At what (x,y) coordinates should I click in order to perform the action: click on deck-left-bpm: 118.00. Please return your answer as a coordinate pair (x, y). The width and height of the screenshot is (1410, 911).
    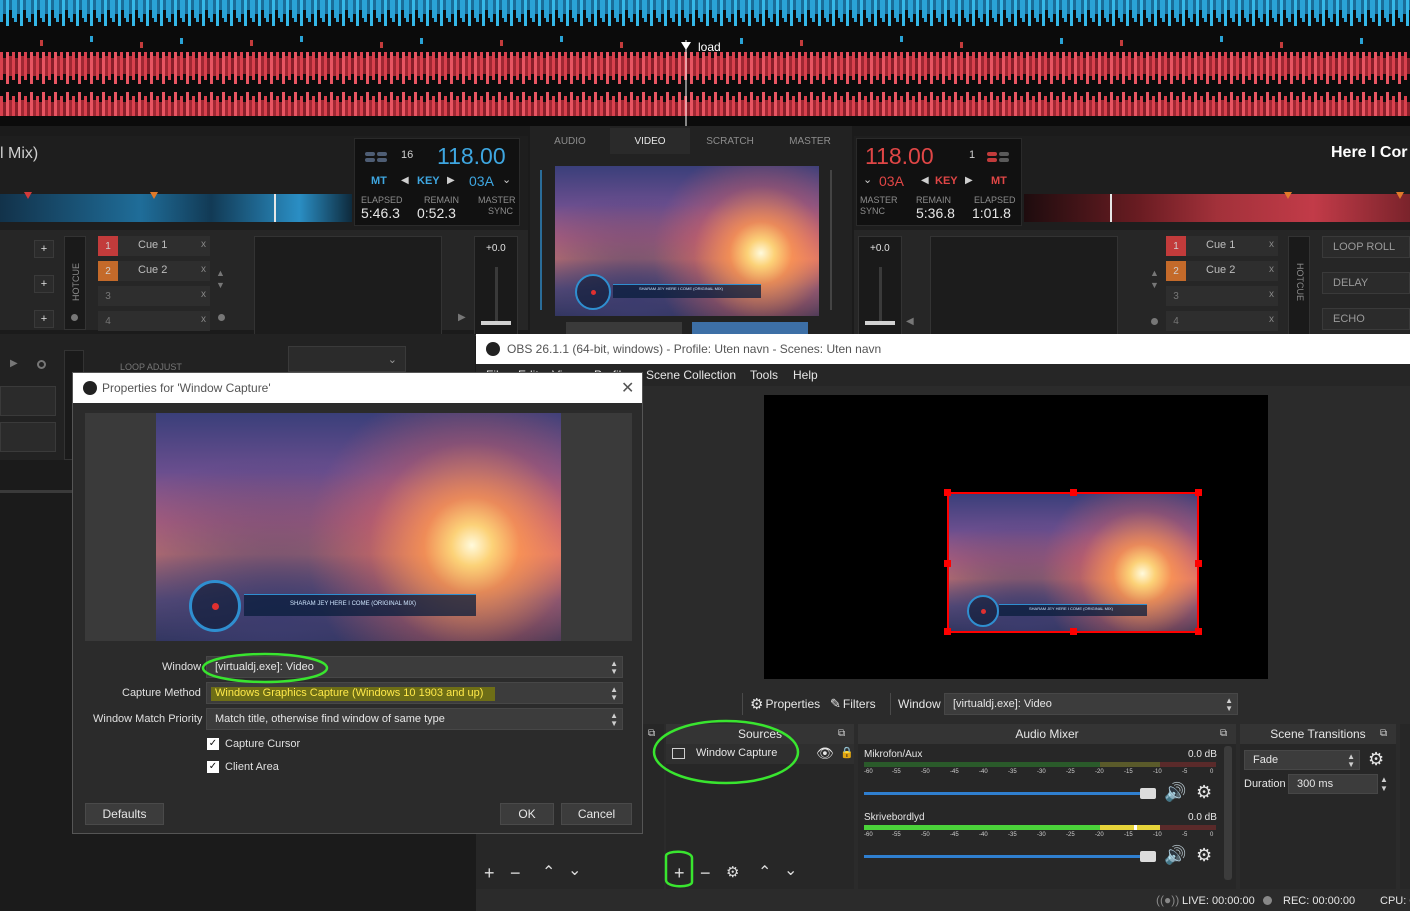
    Looking at the image, I should click on (471, 156).